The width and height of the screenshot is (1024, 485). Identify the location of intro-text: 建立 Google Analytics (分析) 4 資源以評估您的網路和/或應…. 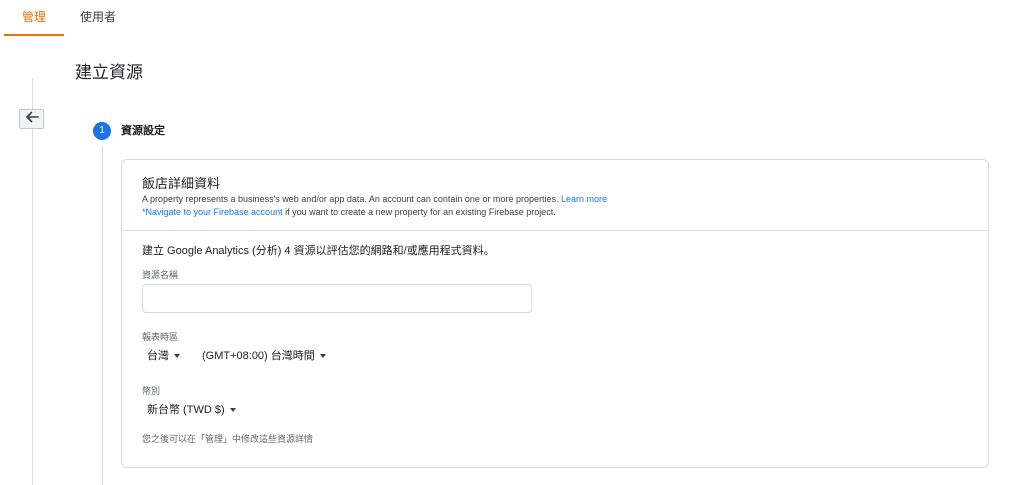
(318, 251).